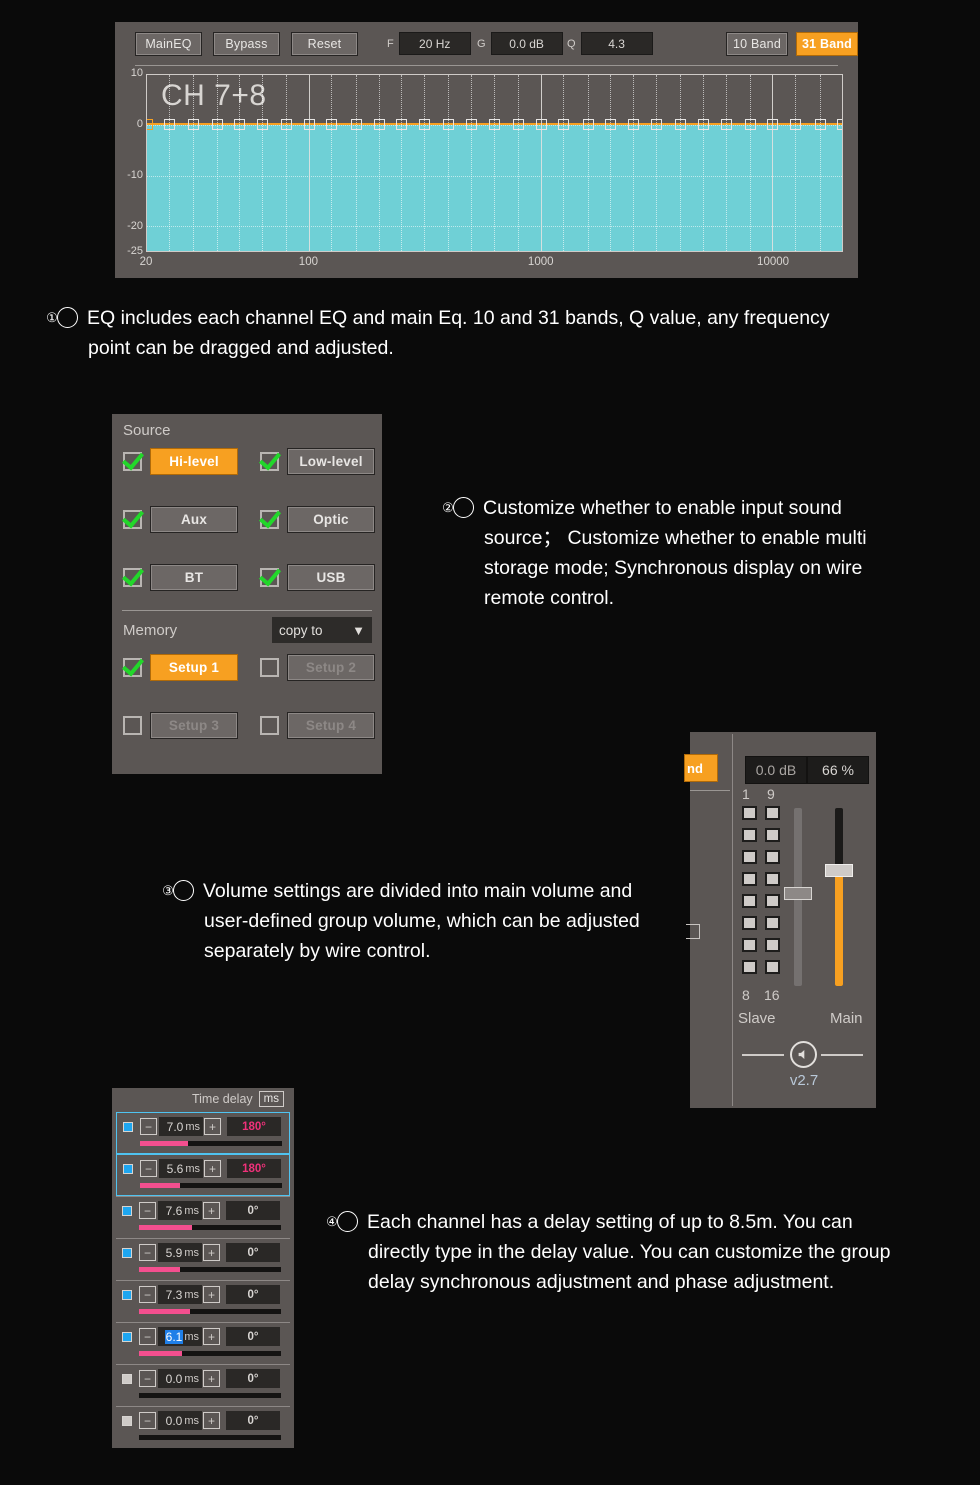 Image resolution: width=980 pixels, height=1485 pixels. Describe the element at coordinates (317, 461) in the screenshot. I see `source-item-low-level: Low-level` at that location.